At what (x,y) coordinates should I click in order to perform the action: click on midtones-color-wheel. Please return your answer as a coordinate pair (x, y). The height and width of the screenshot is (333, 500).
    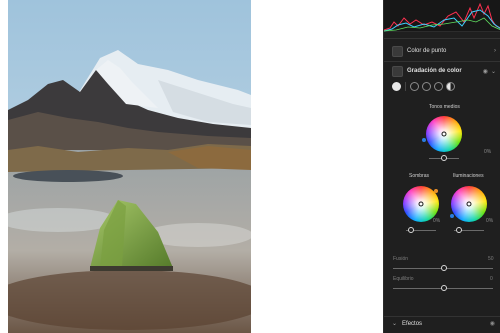
    Looking at the image, I should click on (444, 134).